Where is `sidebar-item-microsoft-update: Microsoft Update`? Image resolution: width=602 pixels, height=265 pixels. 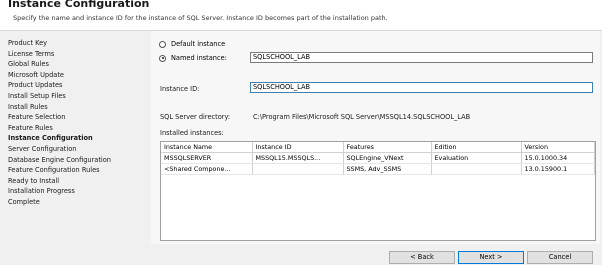 sidebar-item-microsoft-update: Microsoft Update is located at coordinates (36, 74).